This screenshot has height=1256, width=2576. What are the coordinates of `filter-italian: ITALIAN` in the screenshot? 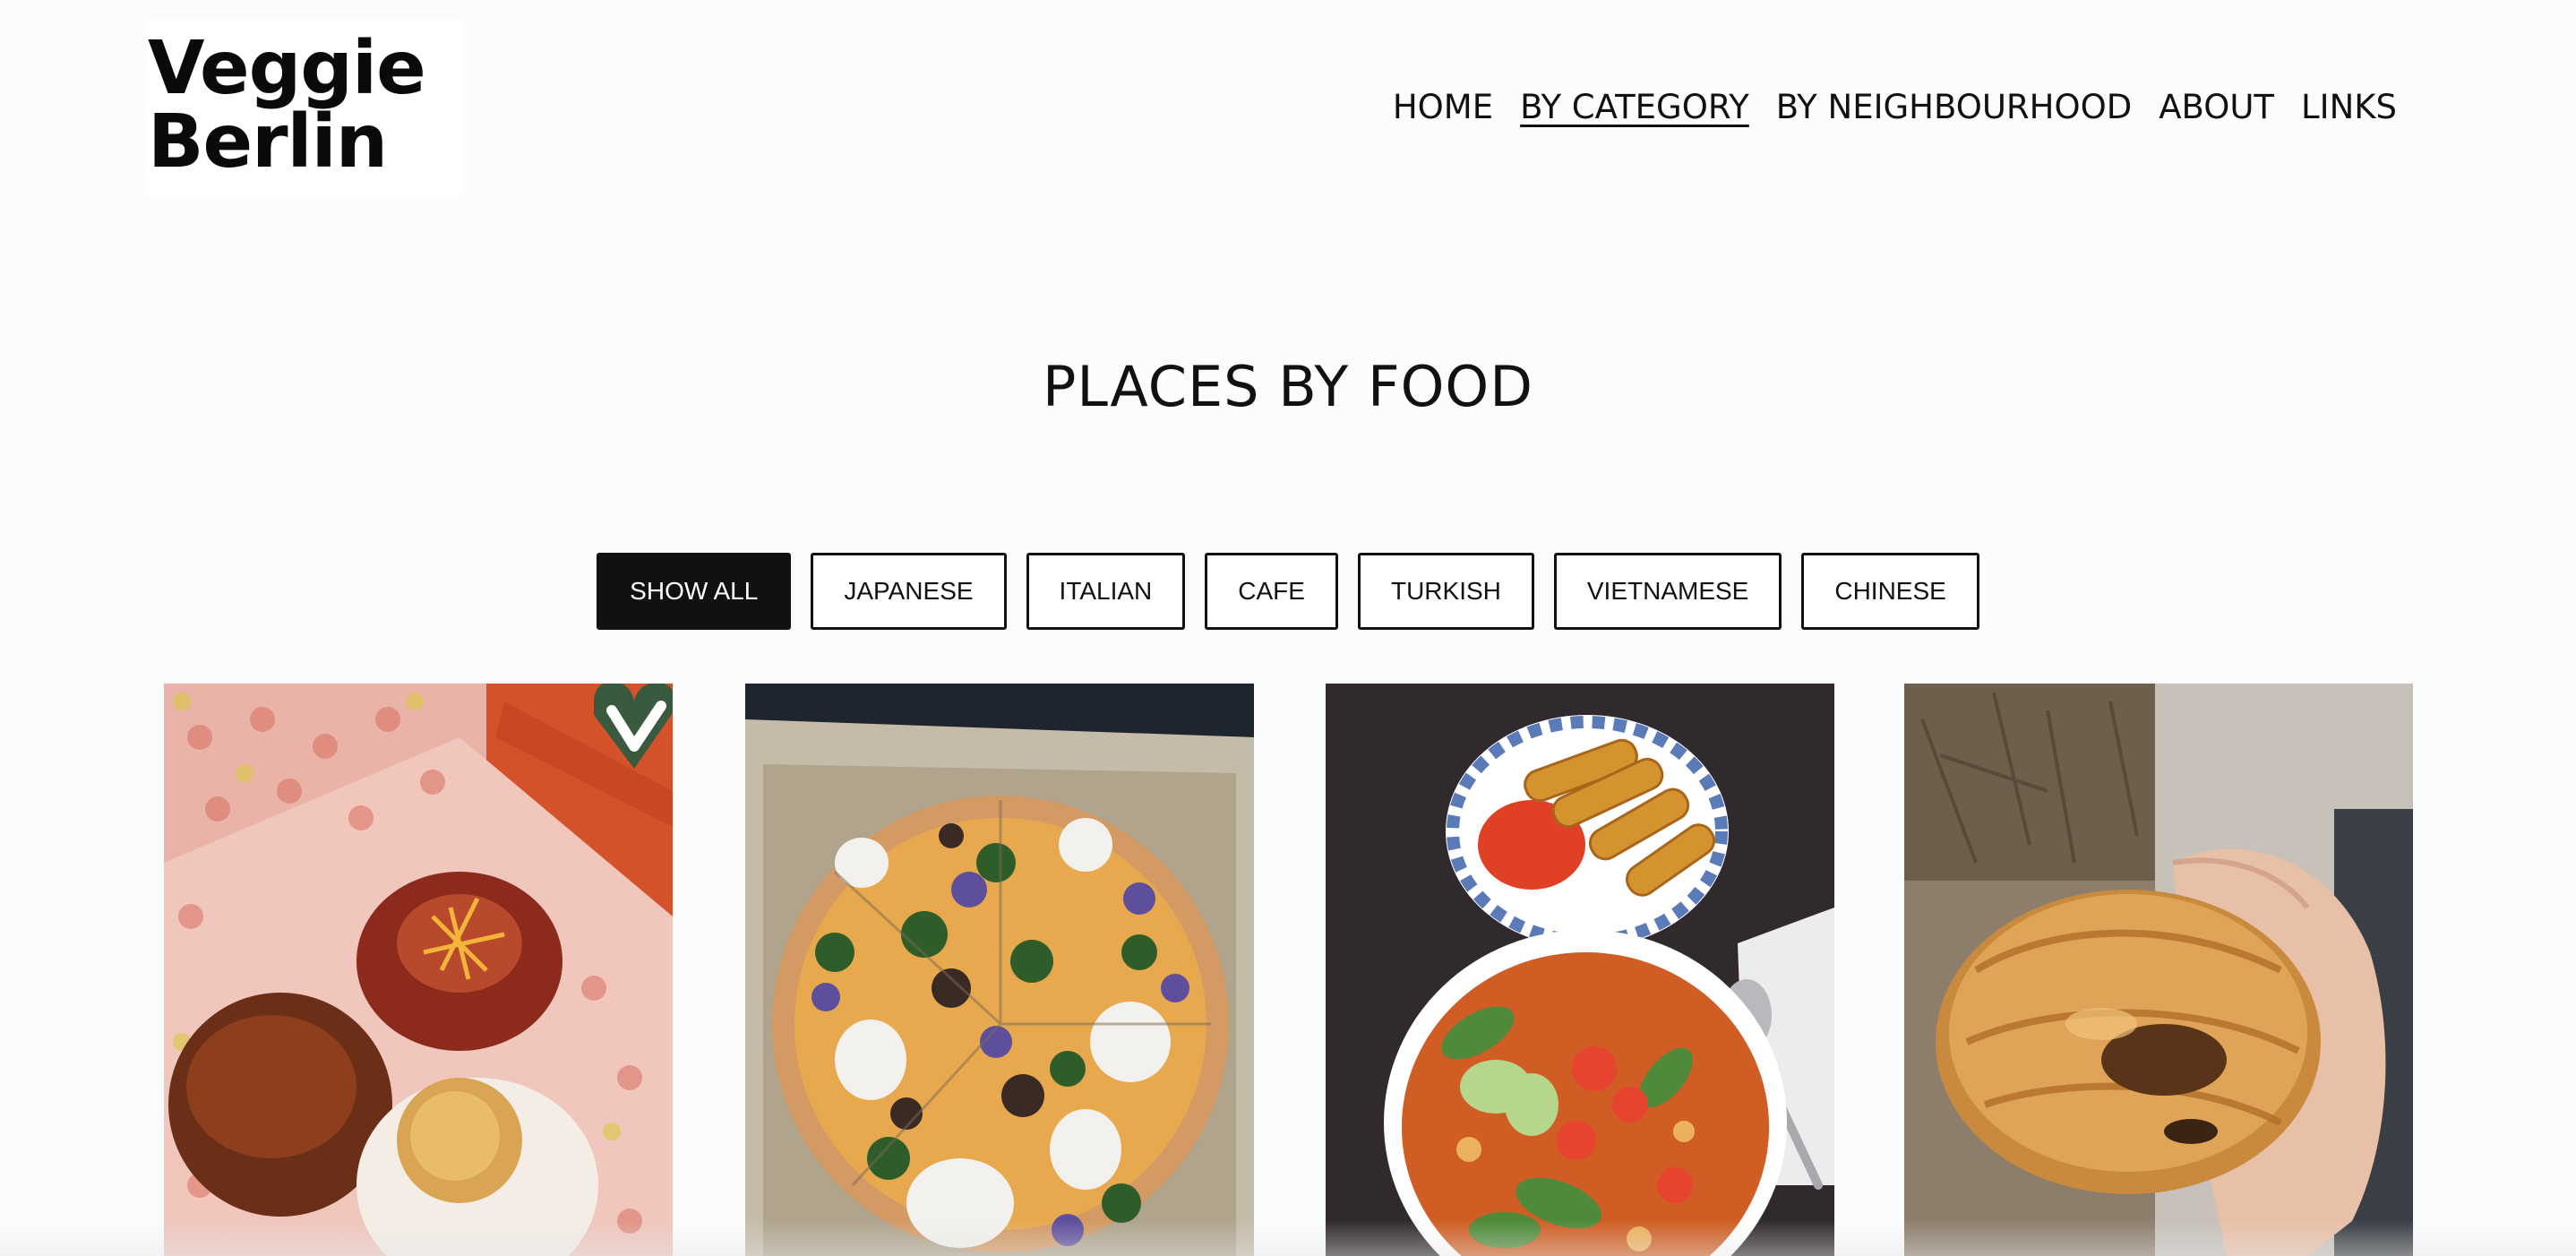 It's located at (1106, 591).